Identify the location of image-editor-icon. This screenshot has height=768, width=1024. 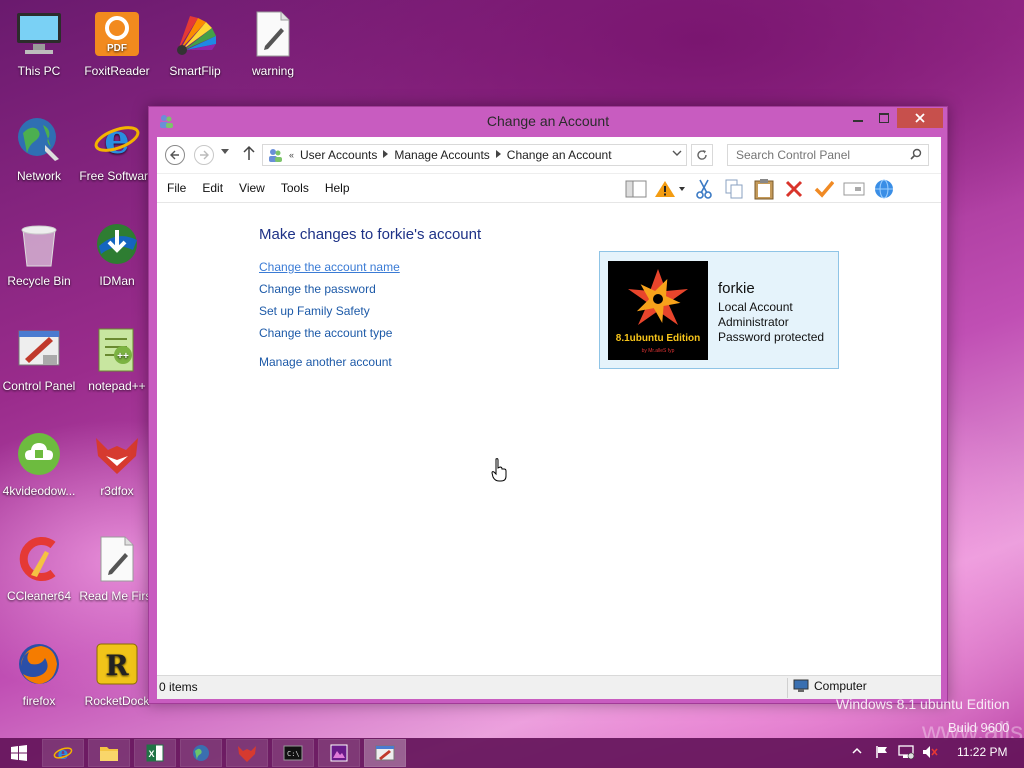
(339, 753).